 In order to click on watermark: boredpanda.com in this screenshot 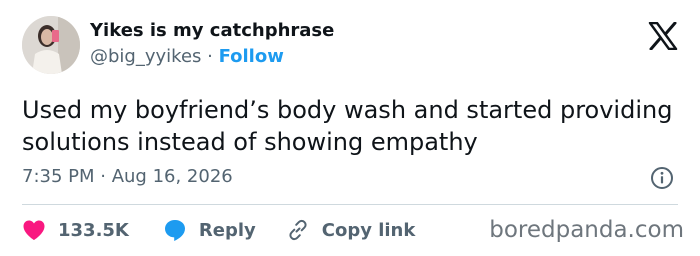, I will do `click(586, 230)`.